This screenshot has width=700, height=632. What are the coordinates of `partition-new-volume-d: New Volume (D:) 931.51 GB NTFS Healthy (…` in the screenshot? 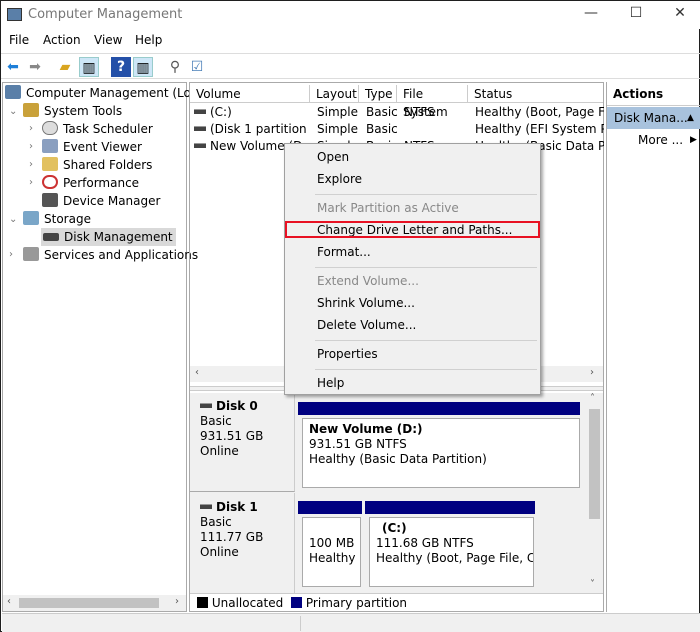 It's located at (441, 453).